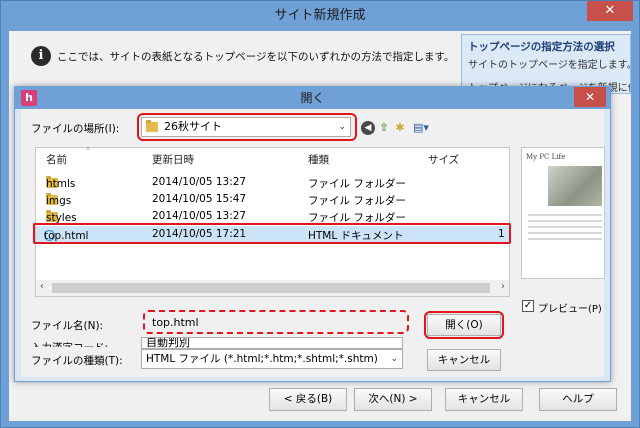 This screenshot has height=428, width=640. Describe the element at coordinates (320, 15) in the screenshot. I see `wizard-title: サイト新規作成` at that location.